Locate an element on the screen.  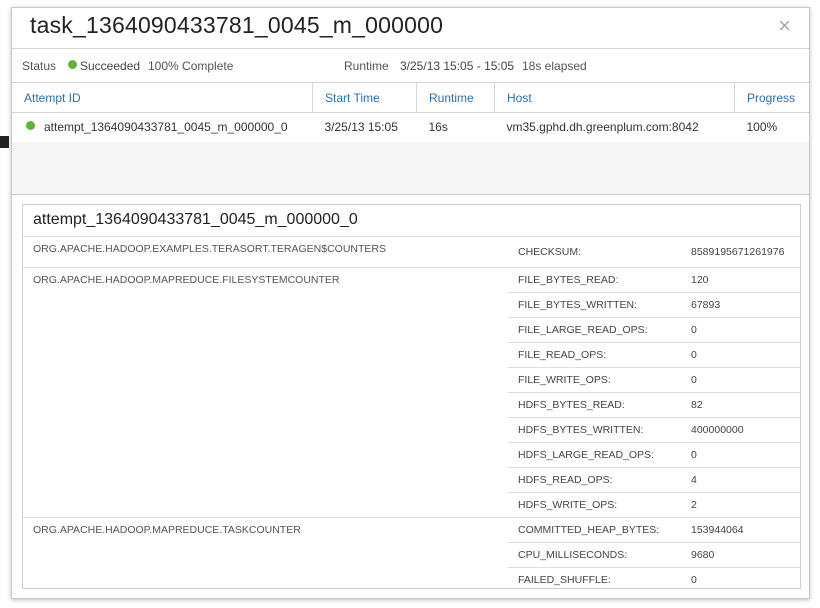
counter-name: HDFS_BYTES_READ: is located at coordinates (593, 405).